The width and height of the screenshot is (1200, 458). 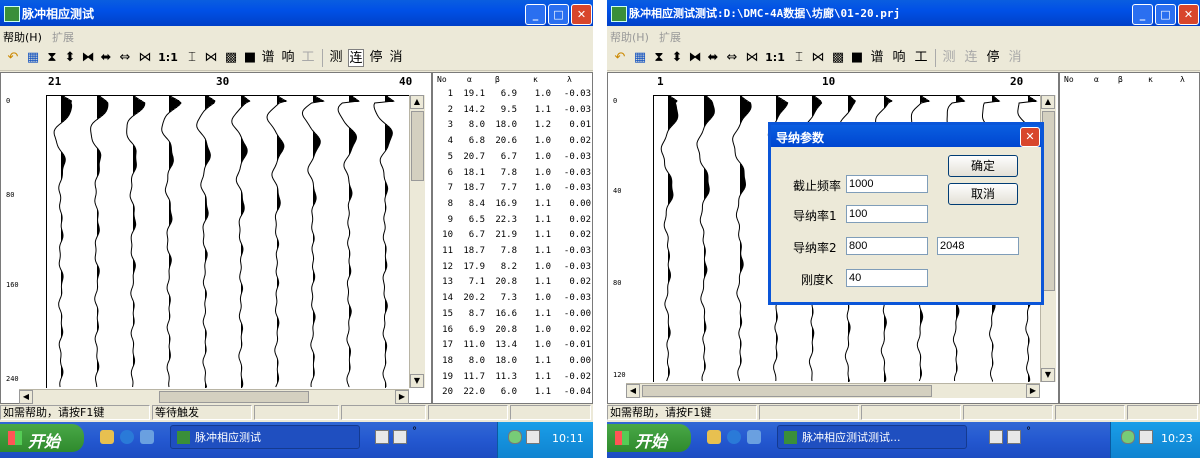 What do you see at coordinates (497, 79) in the screenshot?
I see `col-header-beta: β` at bounding box center [497, 79].